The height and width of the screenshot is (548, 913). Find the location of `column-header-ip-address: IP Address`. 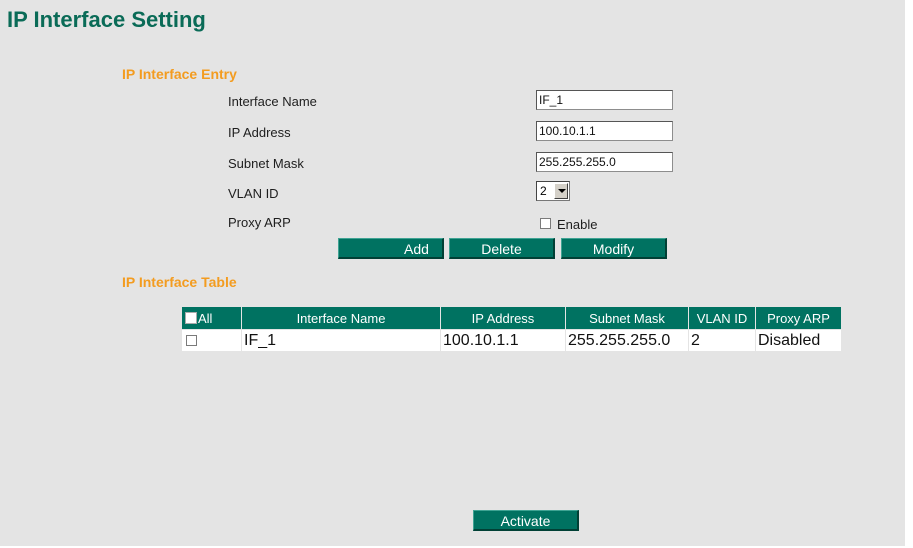

column-header-ip-address: IP Address is located at coordinates (503, 318).